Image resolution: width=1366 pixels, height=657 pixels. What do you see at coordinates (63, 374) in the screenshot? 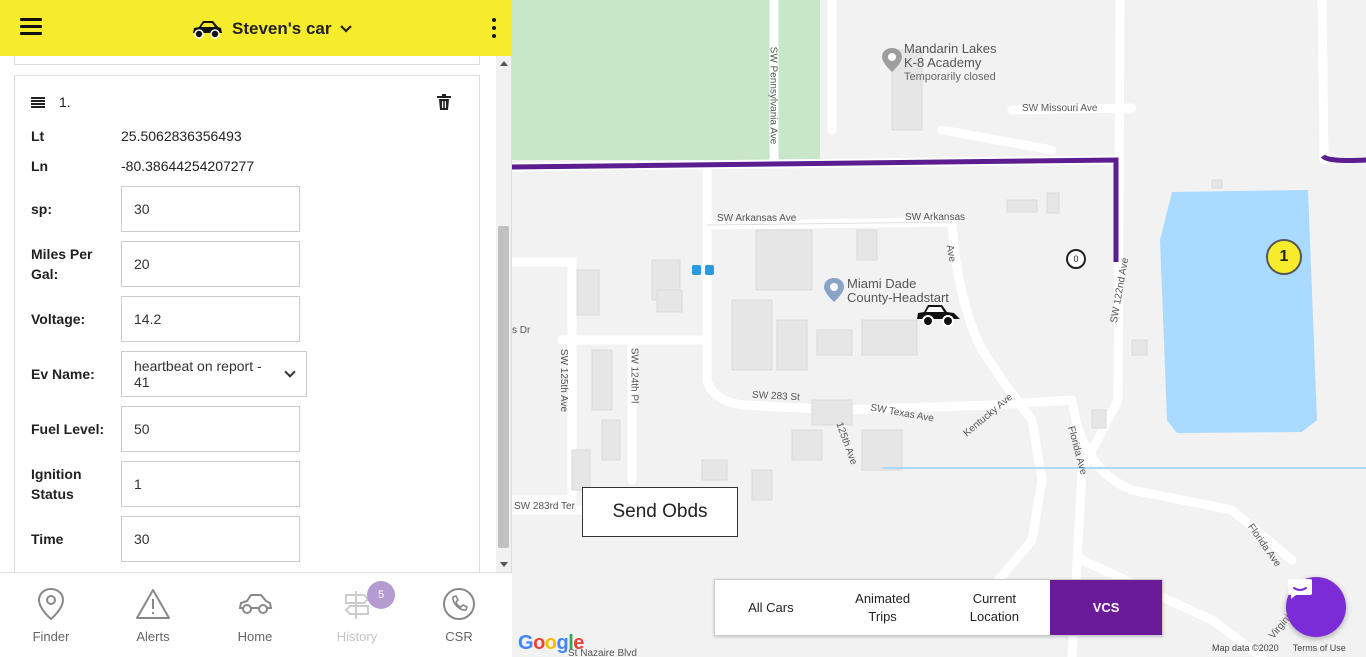
I see `ev-name-label: Ev Name:` at bounding box center [63, 374].